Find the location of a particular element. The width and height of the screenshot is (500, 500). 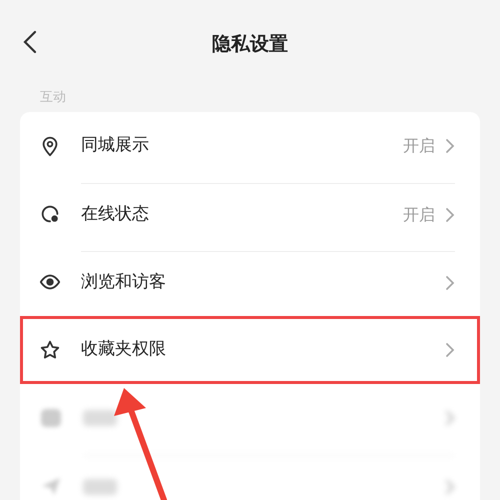

star-icon is located at coordinates (50, 350).